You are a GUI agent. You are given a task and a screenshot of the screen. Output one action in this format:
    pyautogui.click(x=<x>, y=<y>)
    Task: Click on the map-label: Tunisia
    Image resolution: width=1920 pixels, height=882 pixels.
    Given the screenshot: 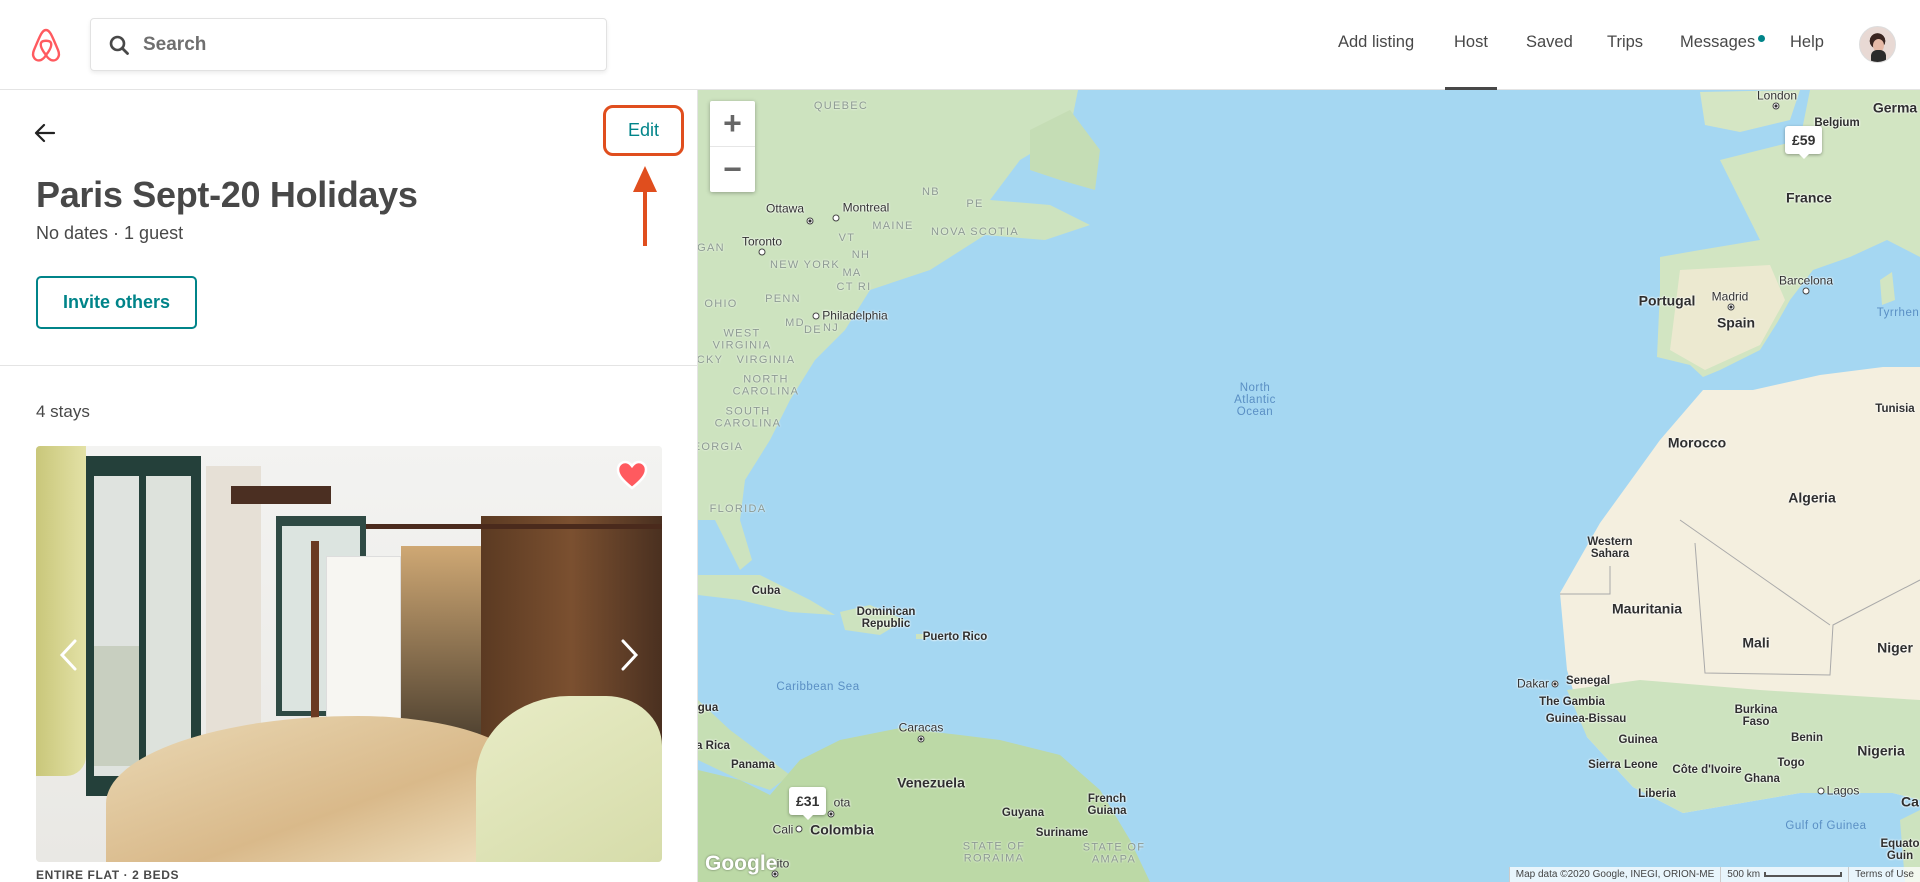 What is the action you would take?
    pyautogui.click(x=1895, y=408)
    